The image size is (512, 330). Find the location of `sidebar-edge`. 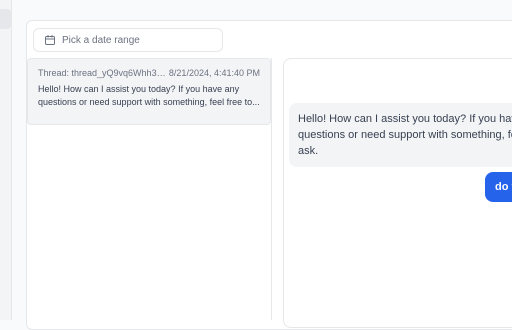

sidebar-edge is located at coordinates (6, 160).